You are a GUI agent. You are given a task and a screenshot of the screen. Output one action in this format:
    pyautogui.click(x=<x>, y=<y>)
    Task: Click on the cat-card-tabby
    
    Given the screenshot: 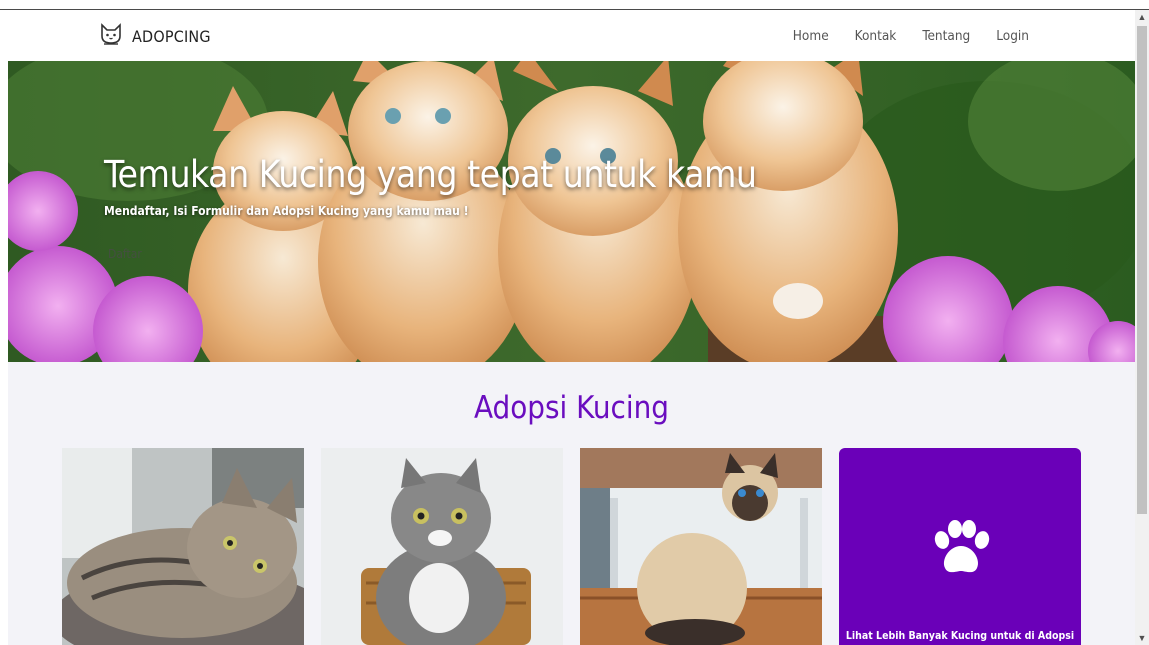 What is the action you would take?
    pyautogui.click(x=183, y=546)
    